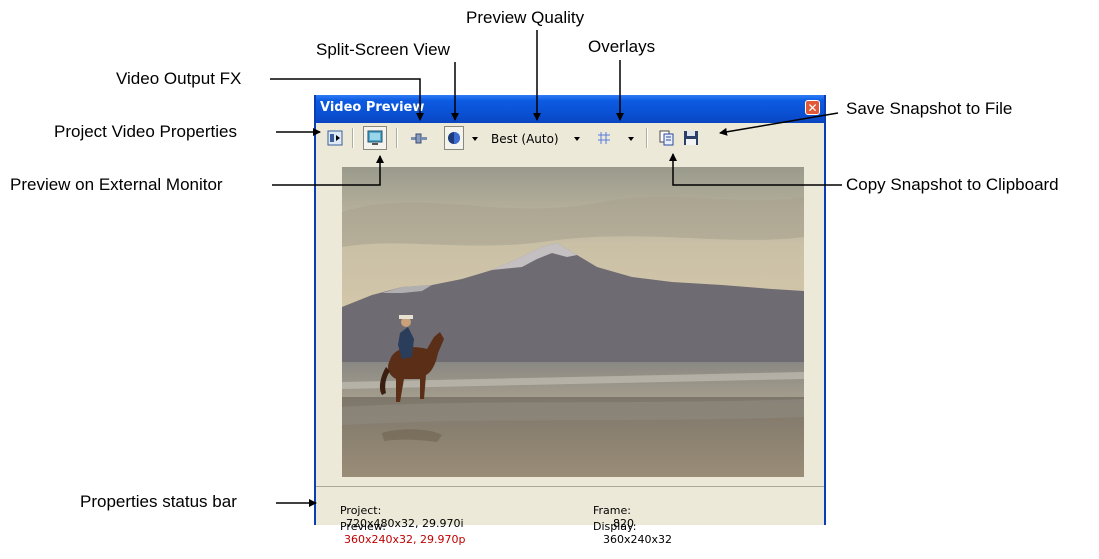  I want to click on status-display-row: Display: 360x240x32, so click(622, 533).